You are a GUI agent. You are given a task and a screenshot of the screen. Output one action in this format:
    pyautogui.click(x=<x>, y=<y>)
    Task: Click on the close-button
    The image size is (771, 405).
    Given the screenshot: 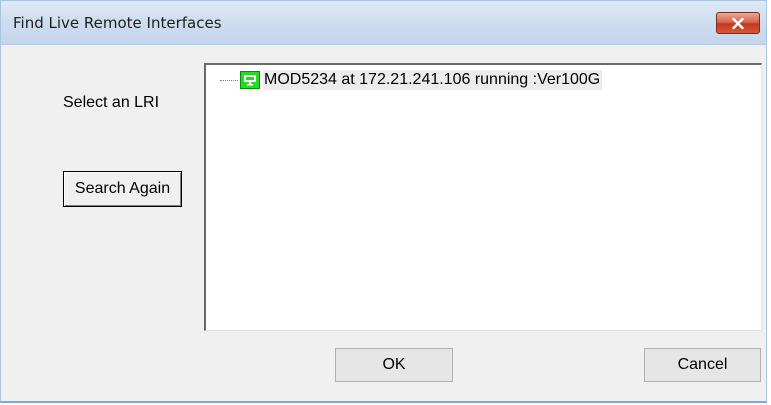 What is the action you would take?
    pyautogui.click(x=738, y=23)
    